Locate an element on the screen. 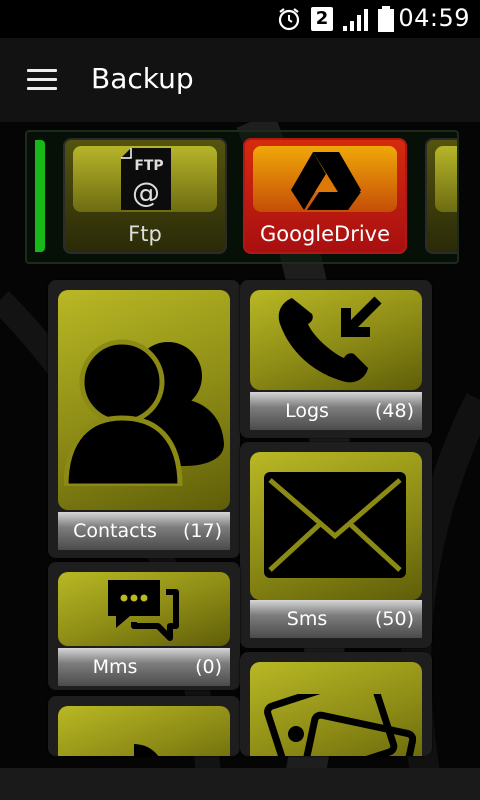  category-label: Contacts is located at coordinates (115, 531).